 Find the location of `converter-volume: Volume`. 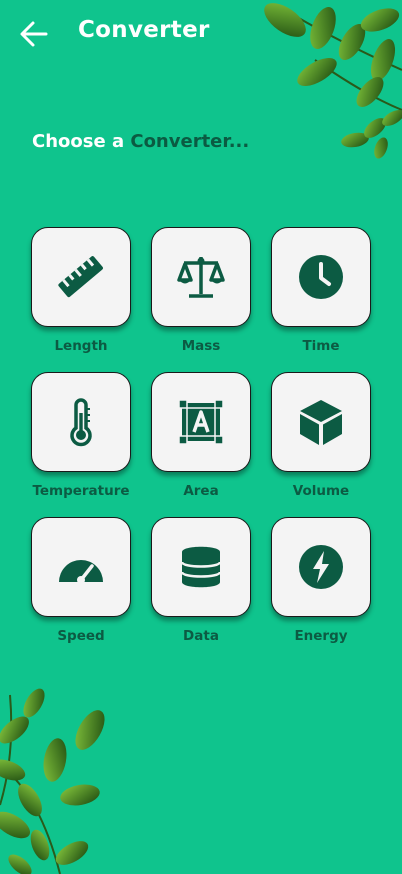

converter-volume: Volume is located at coordinates (321, 435).